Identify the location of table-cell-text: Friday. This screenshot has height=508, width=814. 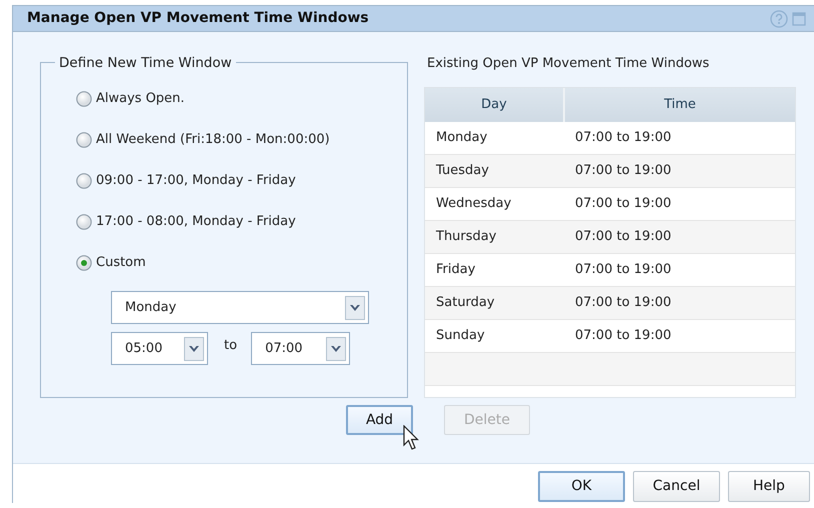
(455, 270).